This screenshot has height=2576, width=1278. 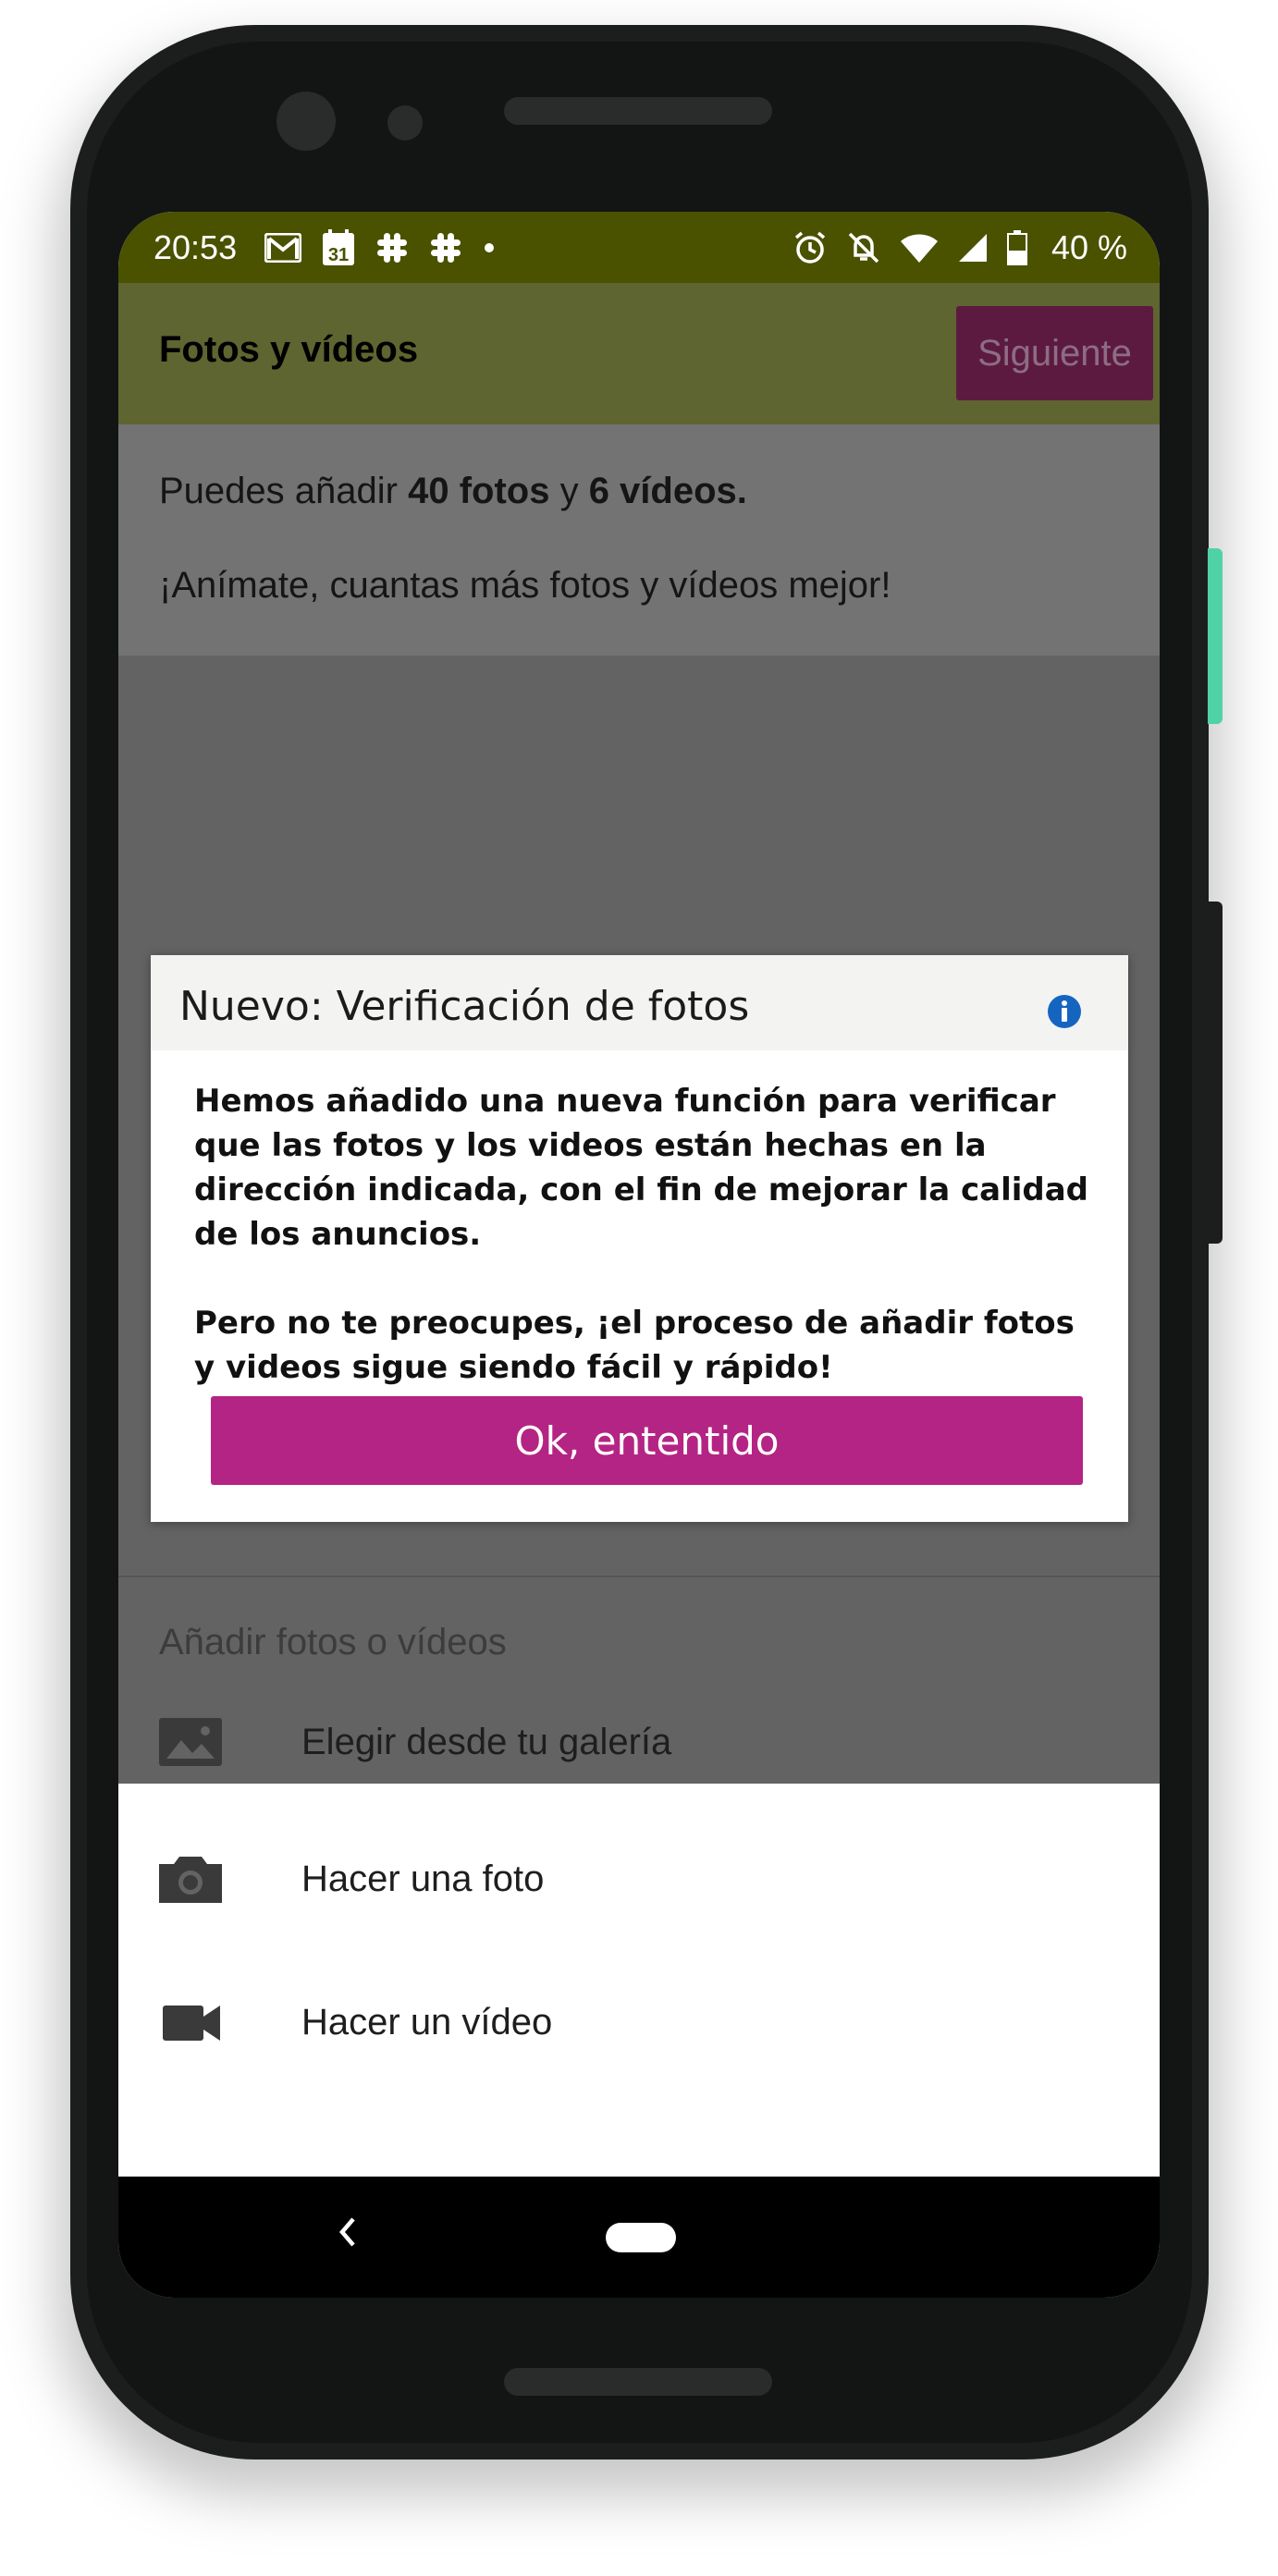 What do you see at coordinates (1054, 353) in the screenshot?
I see `next-button: Siguiente` at bounding box center [1054, 353].